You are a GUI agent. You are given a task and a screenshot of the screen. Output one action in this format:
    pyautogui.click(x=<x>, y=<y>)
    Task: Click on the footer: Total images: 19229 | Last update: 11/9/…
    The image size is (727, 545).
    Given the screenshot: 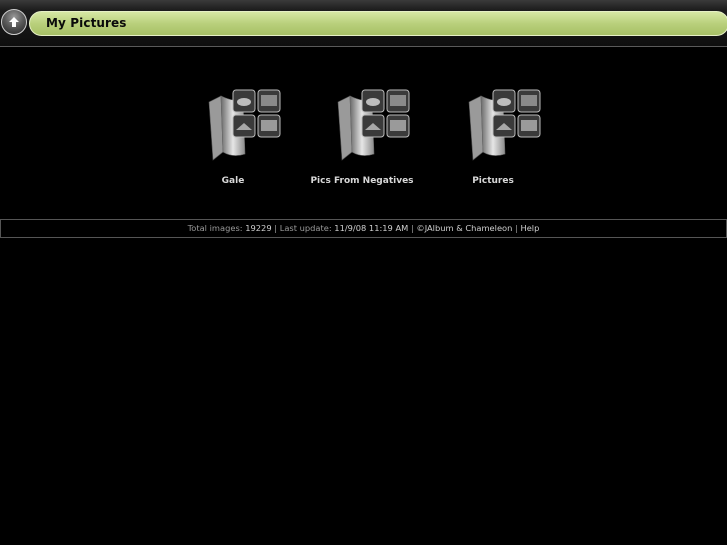 What is the action you would take?
    pyautogui.click(x=363, y=228)
    